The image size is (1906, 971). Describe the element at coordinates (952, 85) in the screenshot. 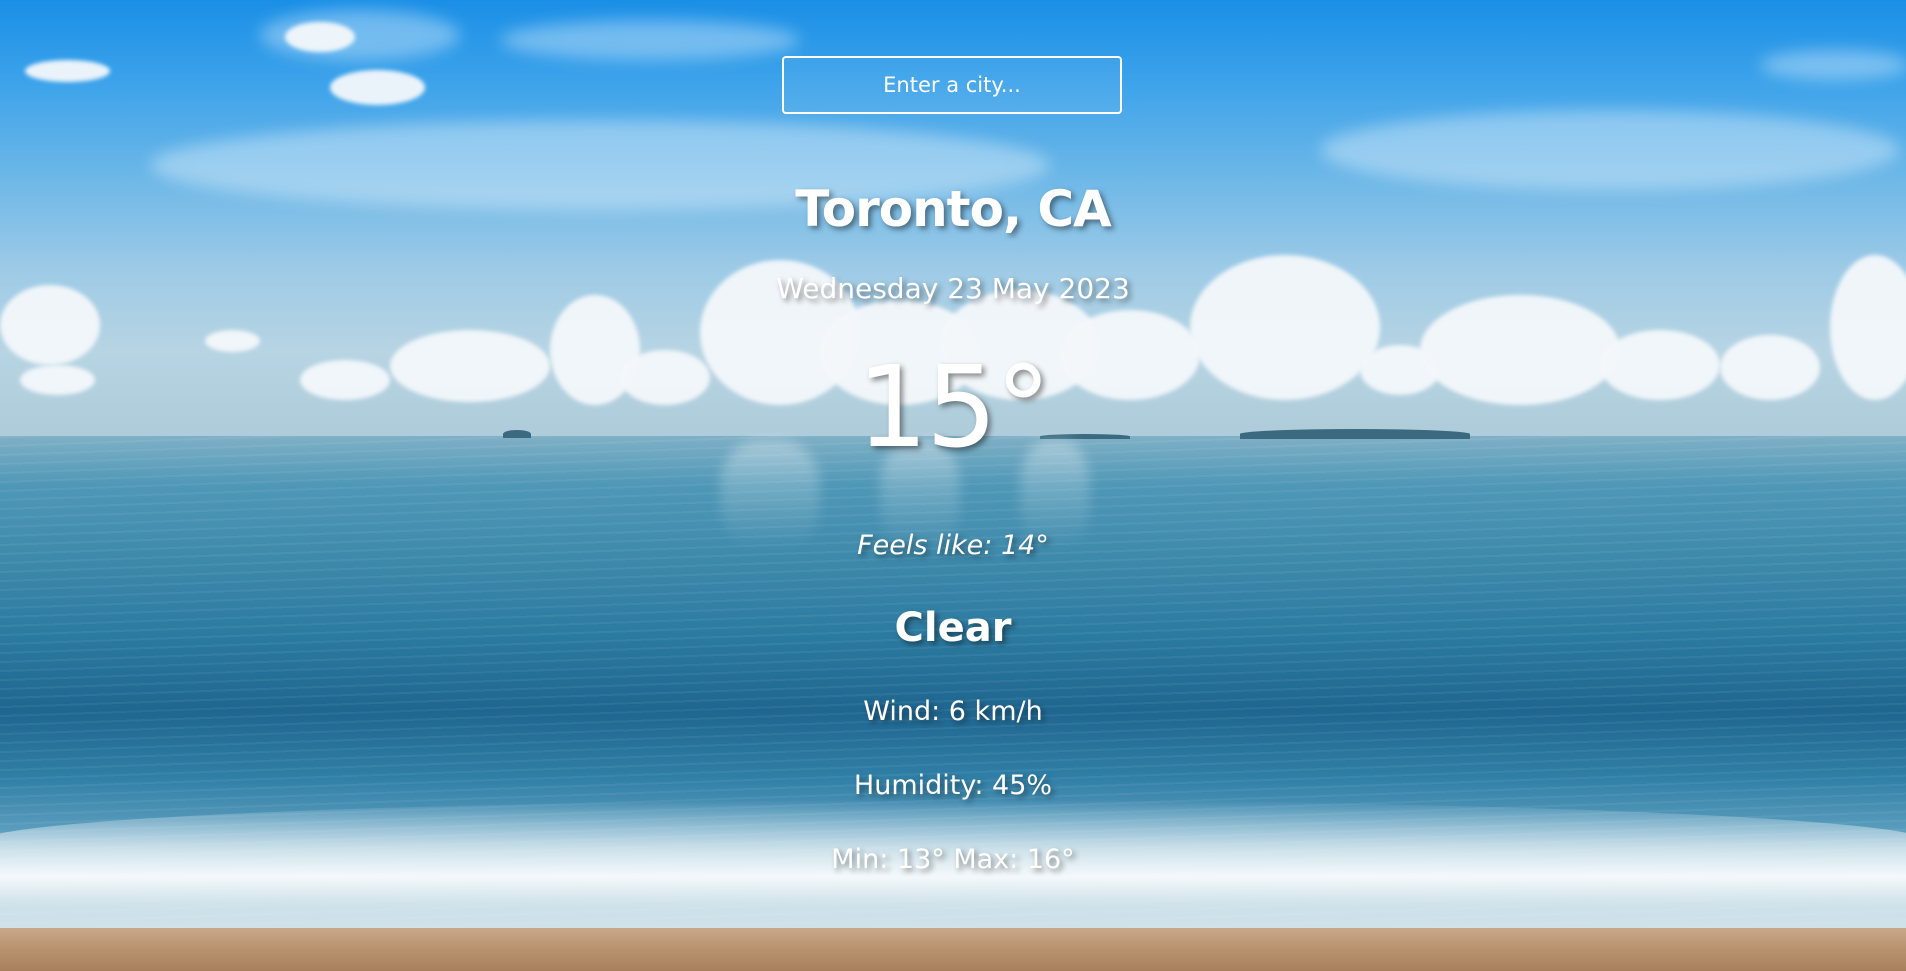

I see `city-search-input` at that location.